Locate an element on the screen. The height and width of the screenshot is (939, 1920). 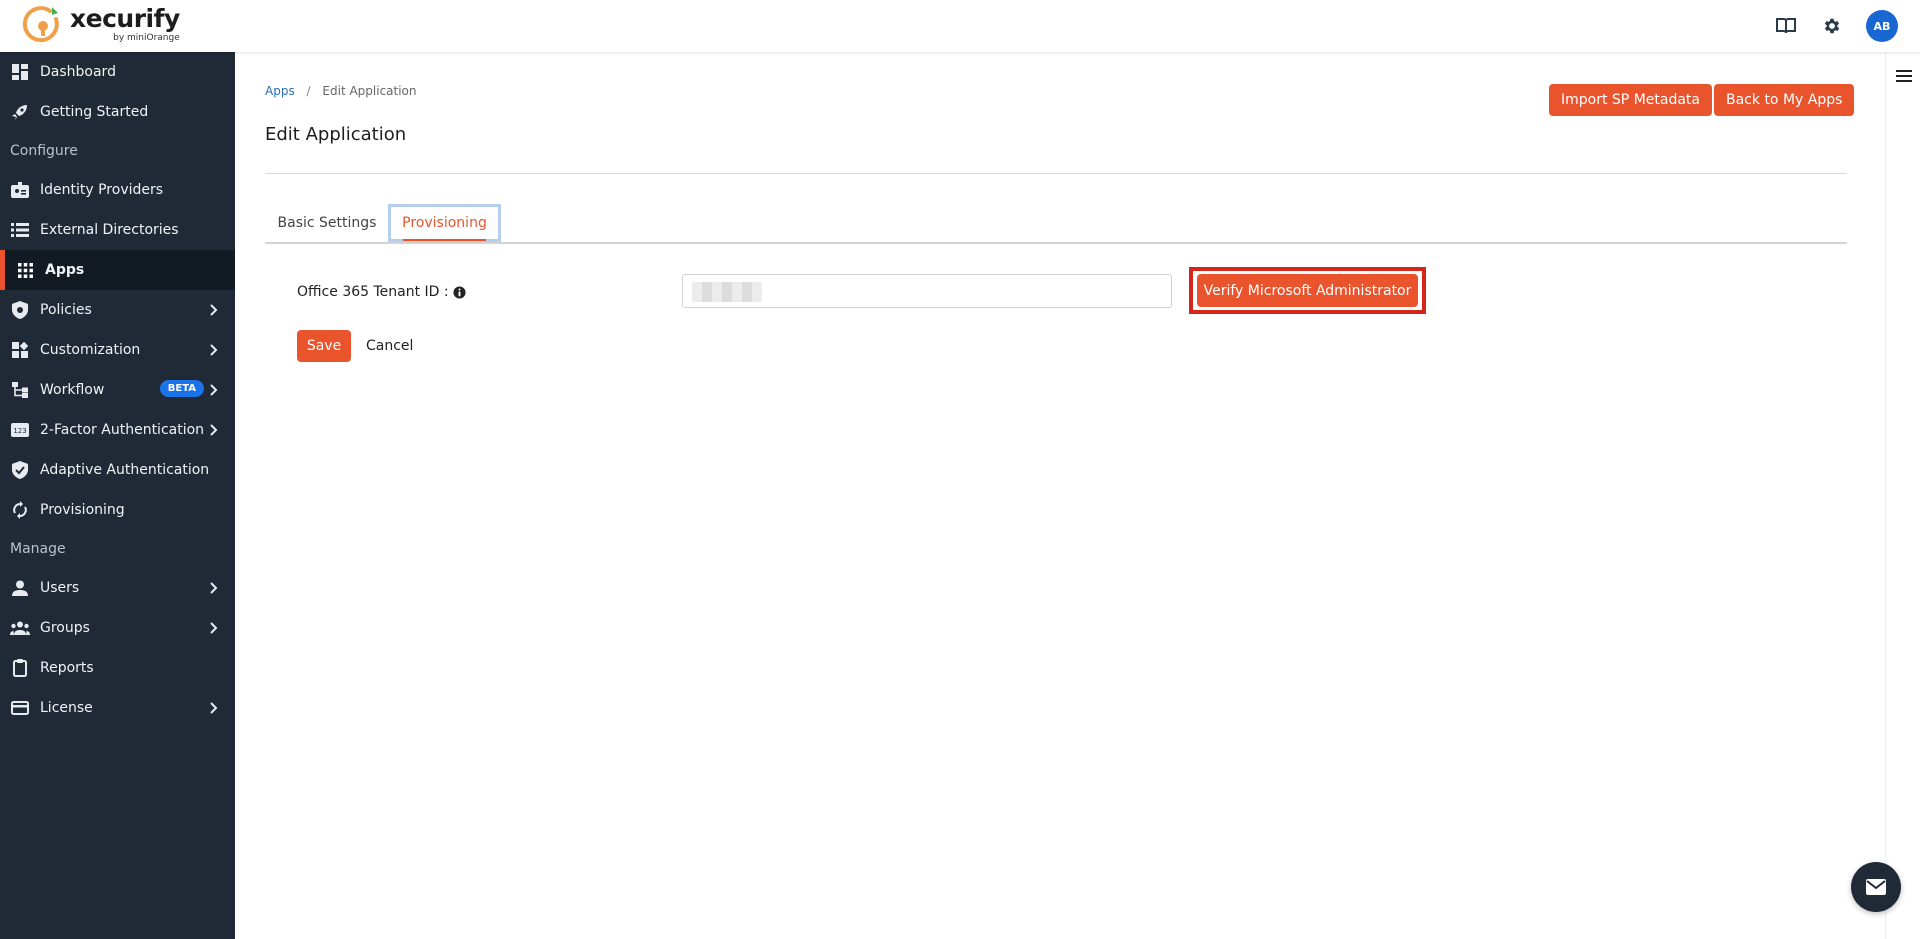
sidebar-item-apps: Apps is located at coordinates (117, 270).